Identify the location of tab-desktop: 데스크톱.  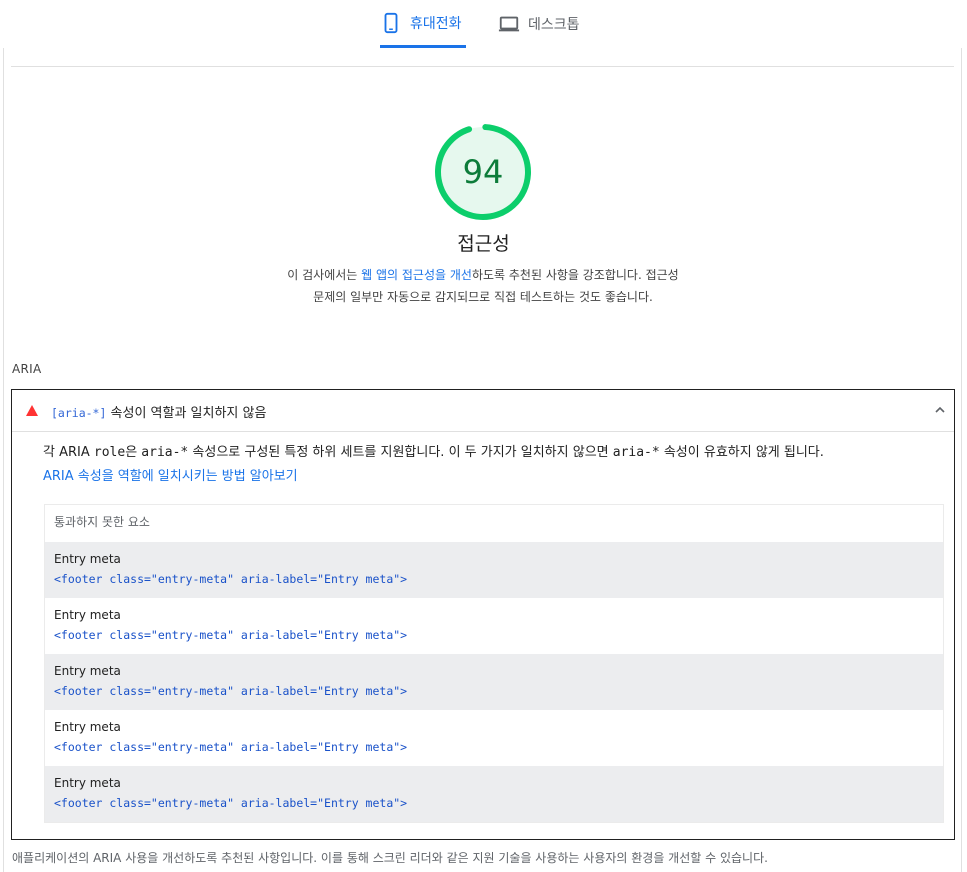
(548, 24).